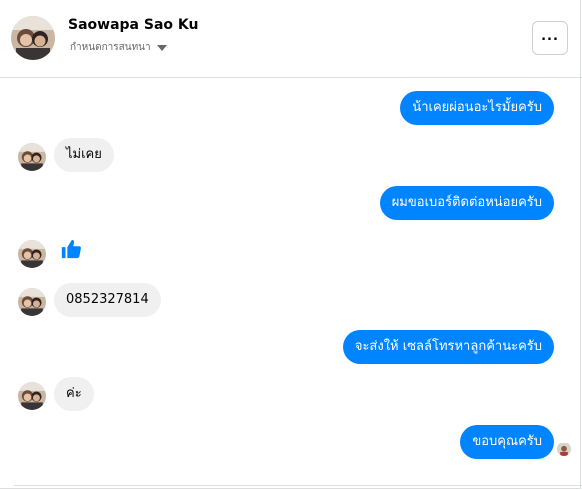 The image size is (582, 490). Describe the element at coordinates (477, 108) in the screenshot. I see `outgoing-message: น้าเคยผ่อนอะไรมั้ยครับ` at that location.